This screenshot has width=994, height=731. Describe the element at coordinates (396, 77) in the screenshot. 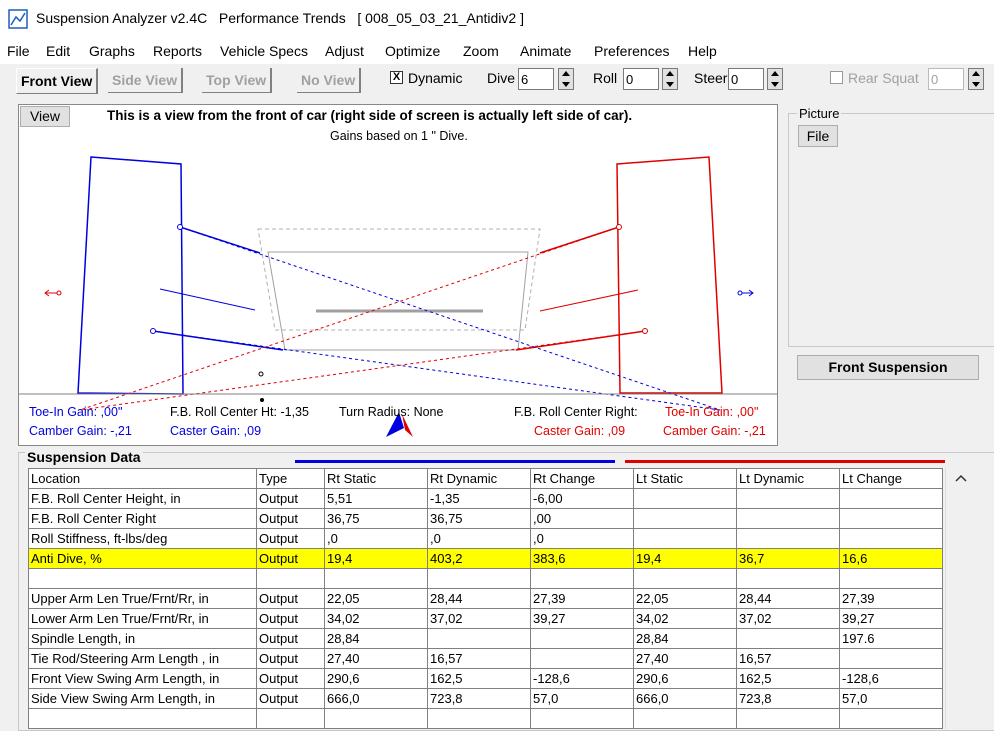

I see `dynamic-checkbox: X` at that location.